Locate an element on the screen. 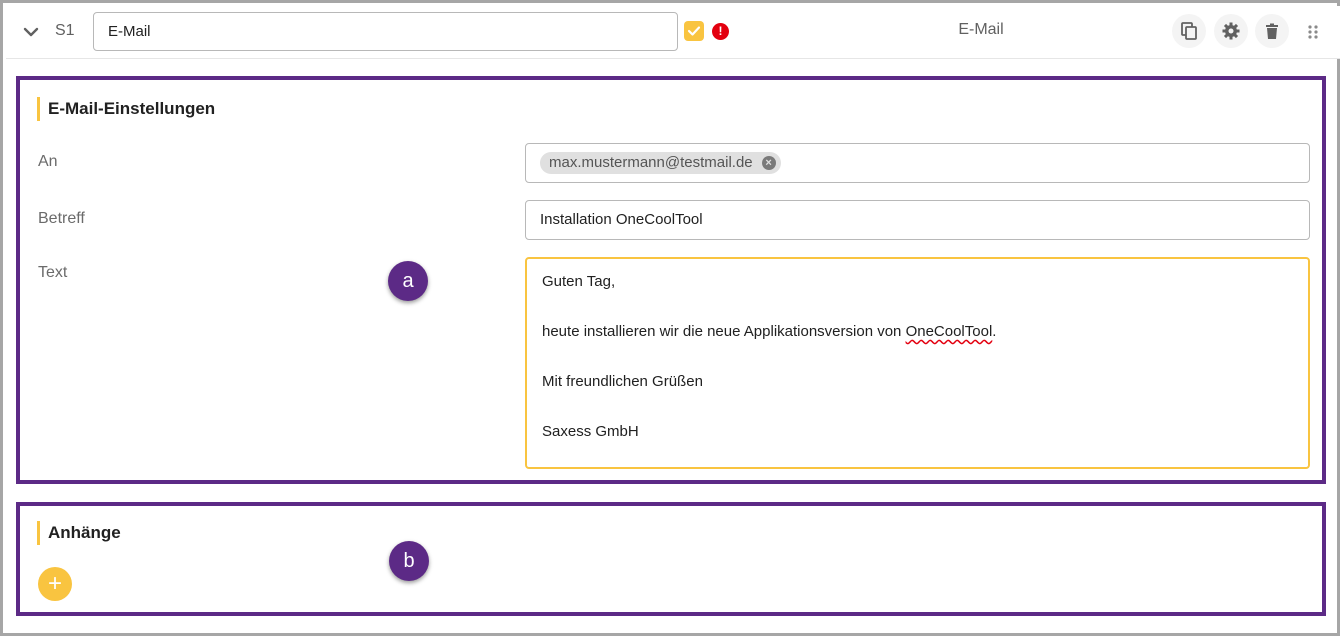 This screenshot has height=636, width=1340. attachments-title: Anhänge is located at coordinates (79, 533).